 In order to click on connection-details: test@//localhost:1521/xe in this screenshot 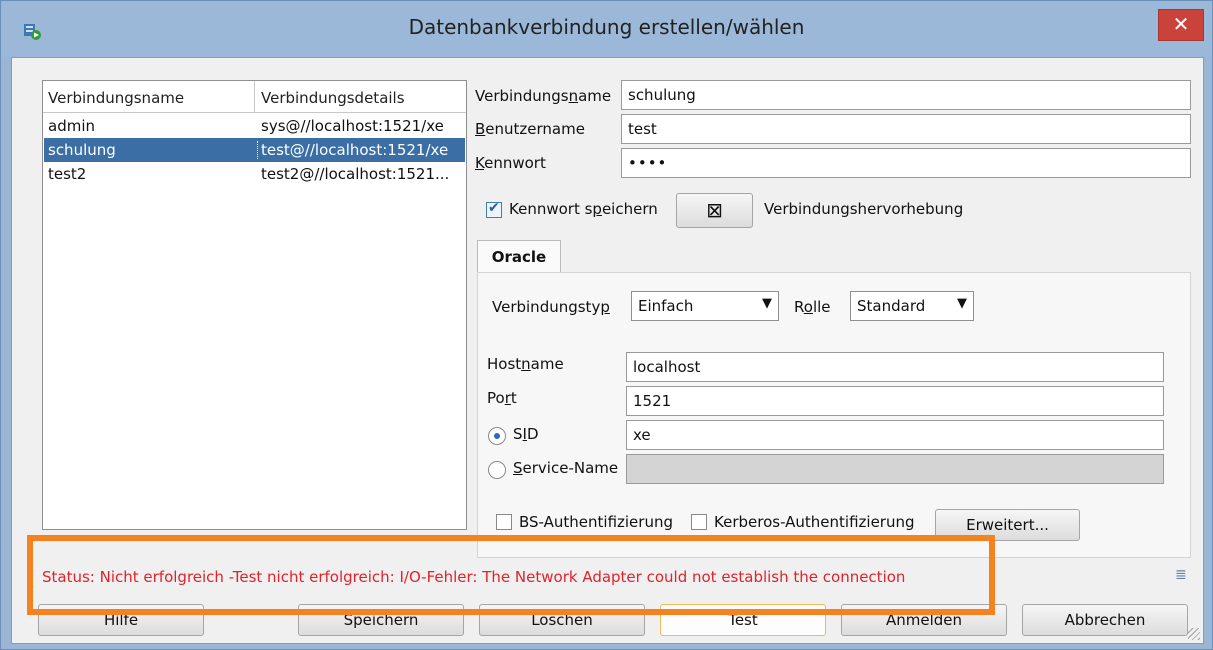, I will do `click(352, 150)`.